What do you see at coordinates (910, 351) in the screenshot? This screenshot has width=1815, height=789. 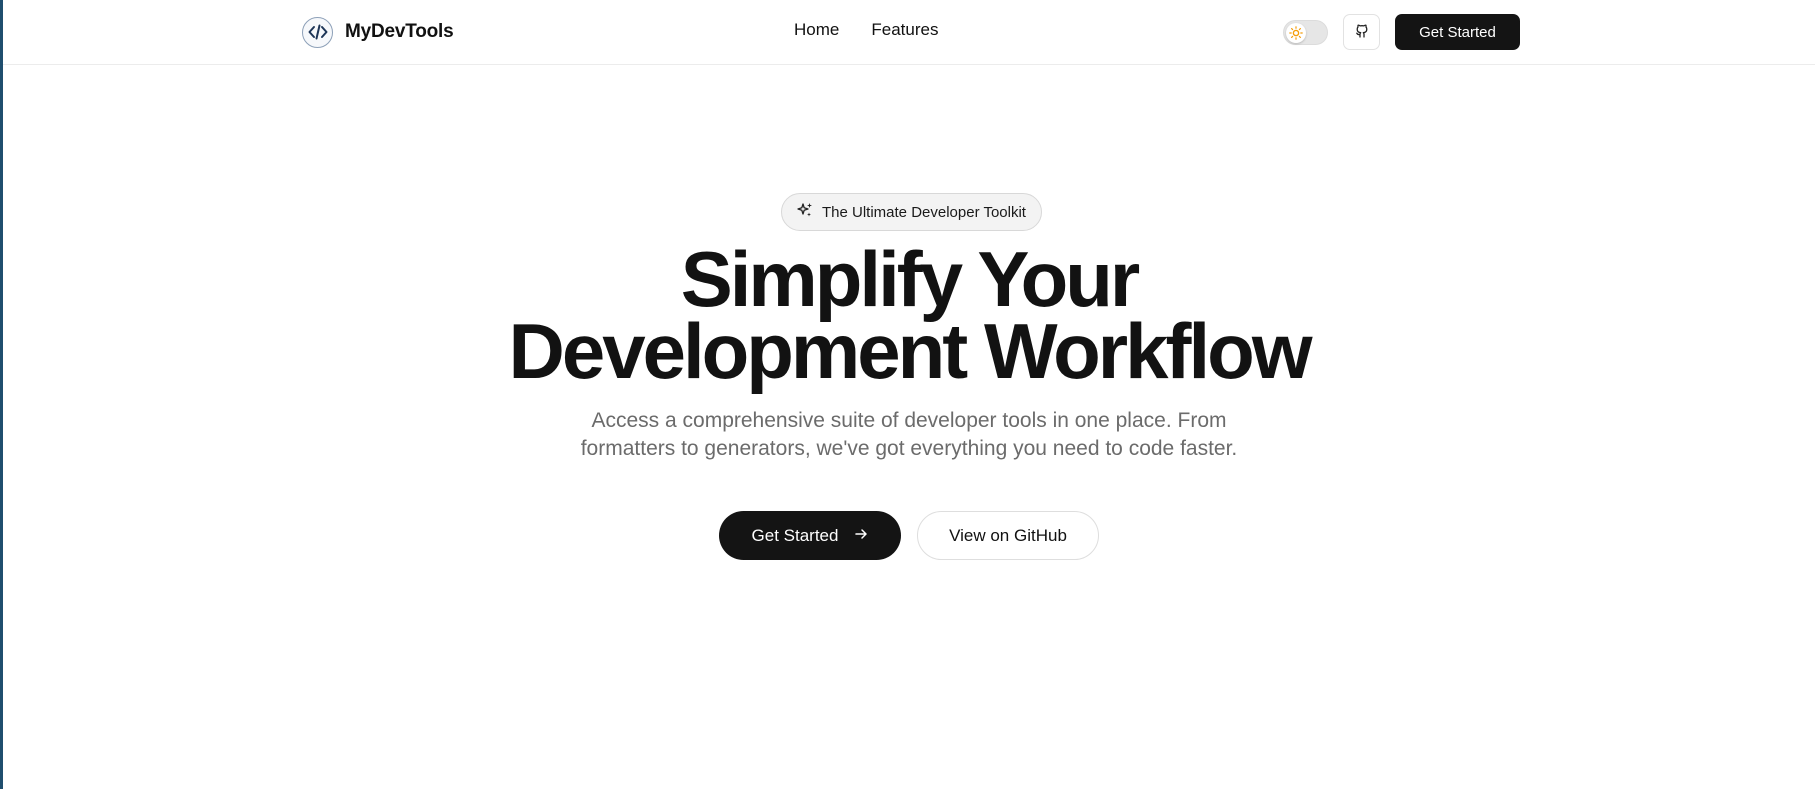 I see `headline-line-2: Development Workflow` at bounding box center [910, 351].